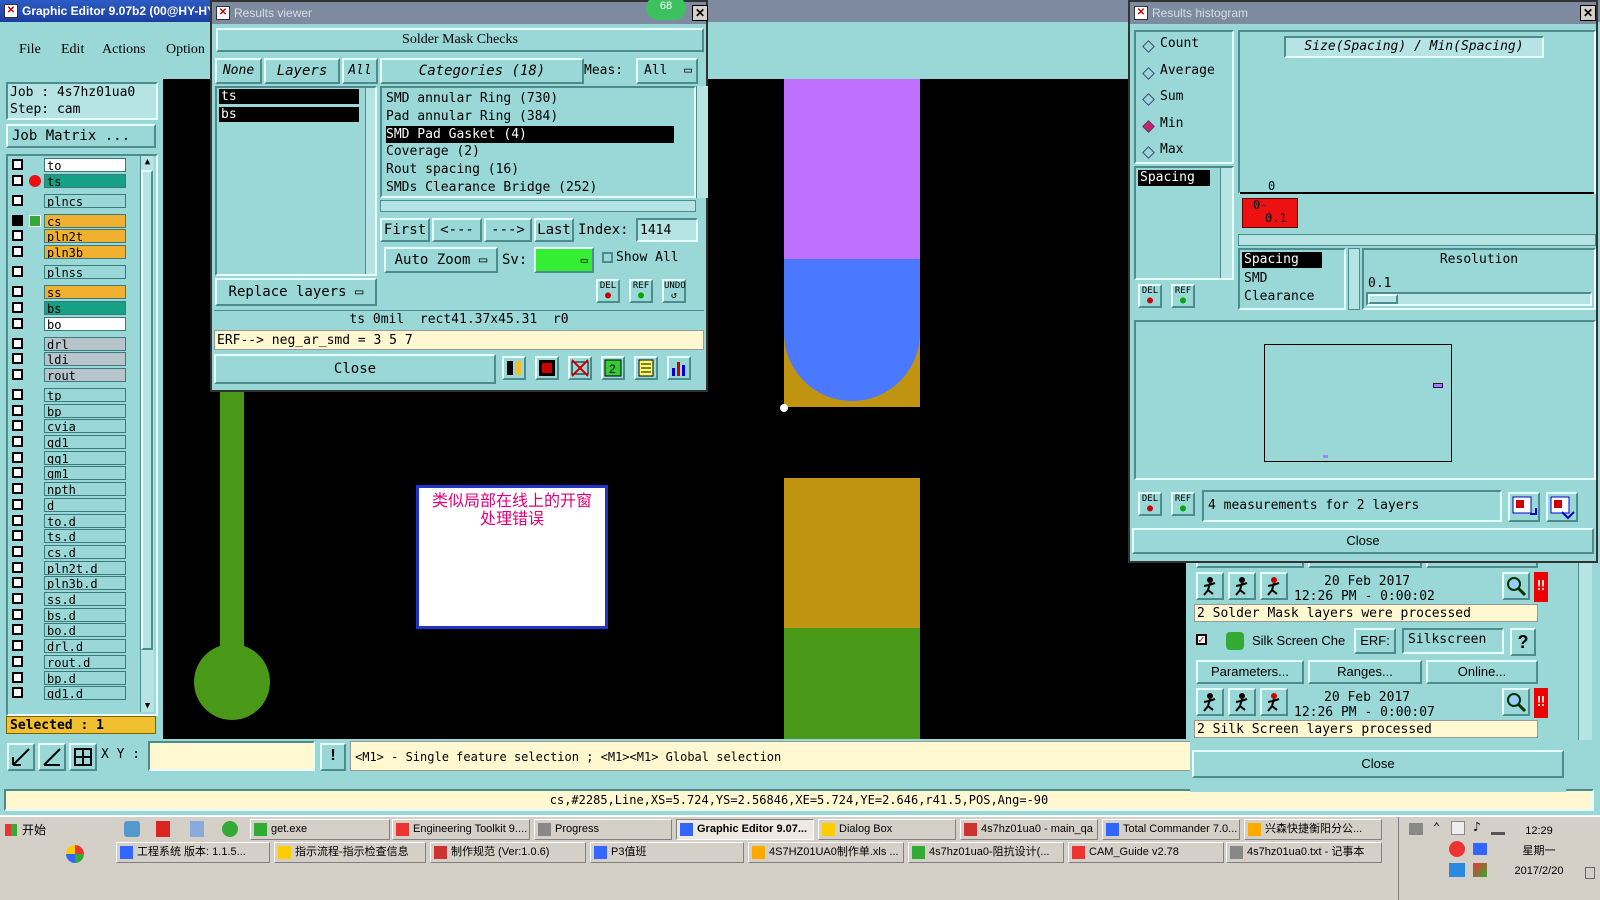 The height and width of the screenshot is (900, 1600). I want to click on run-icon-1a, so click(1210, 586).